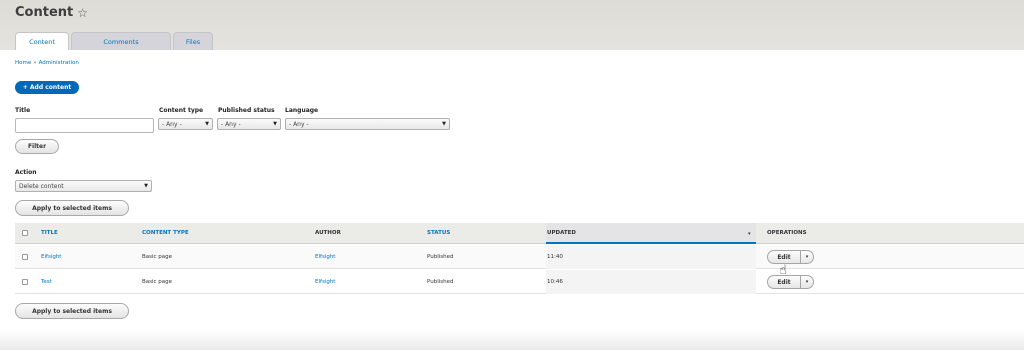 The width and height of the screenshot is (1024, 350). What do you see at coordinates (555, 282) in the screenshot?
I see `row-updated: 10:46` at bounding box center [555, 282].